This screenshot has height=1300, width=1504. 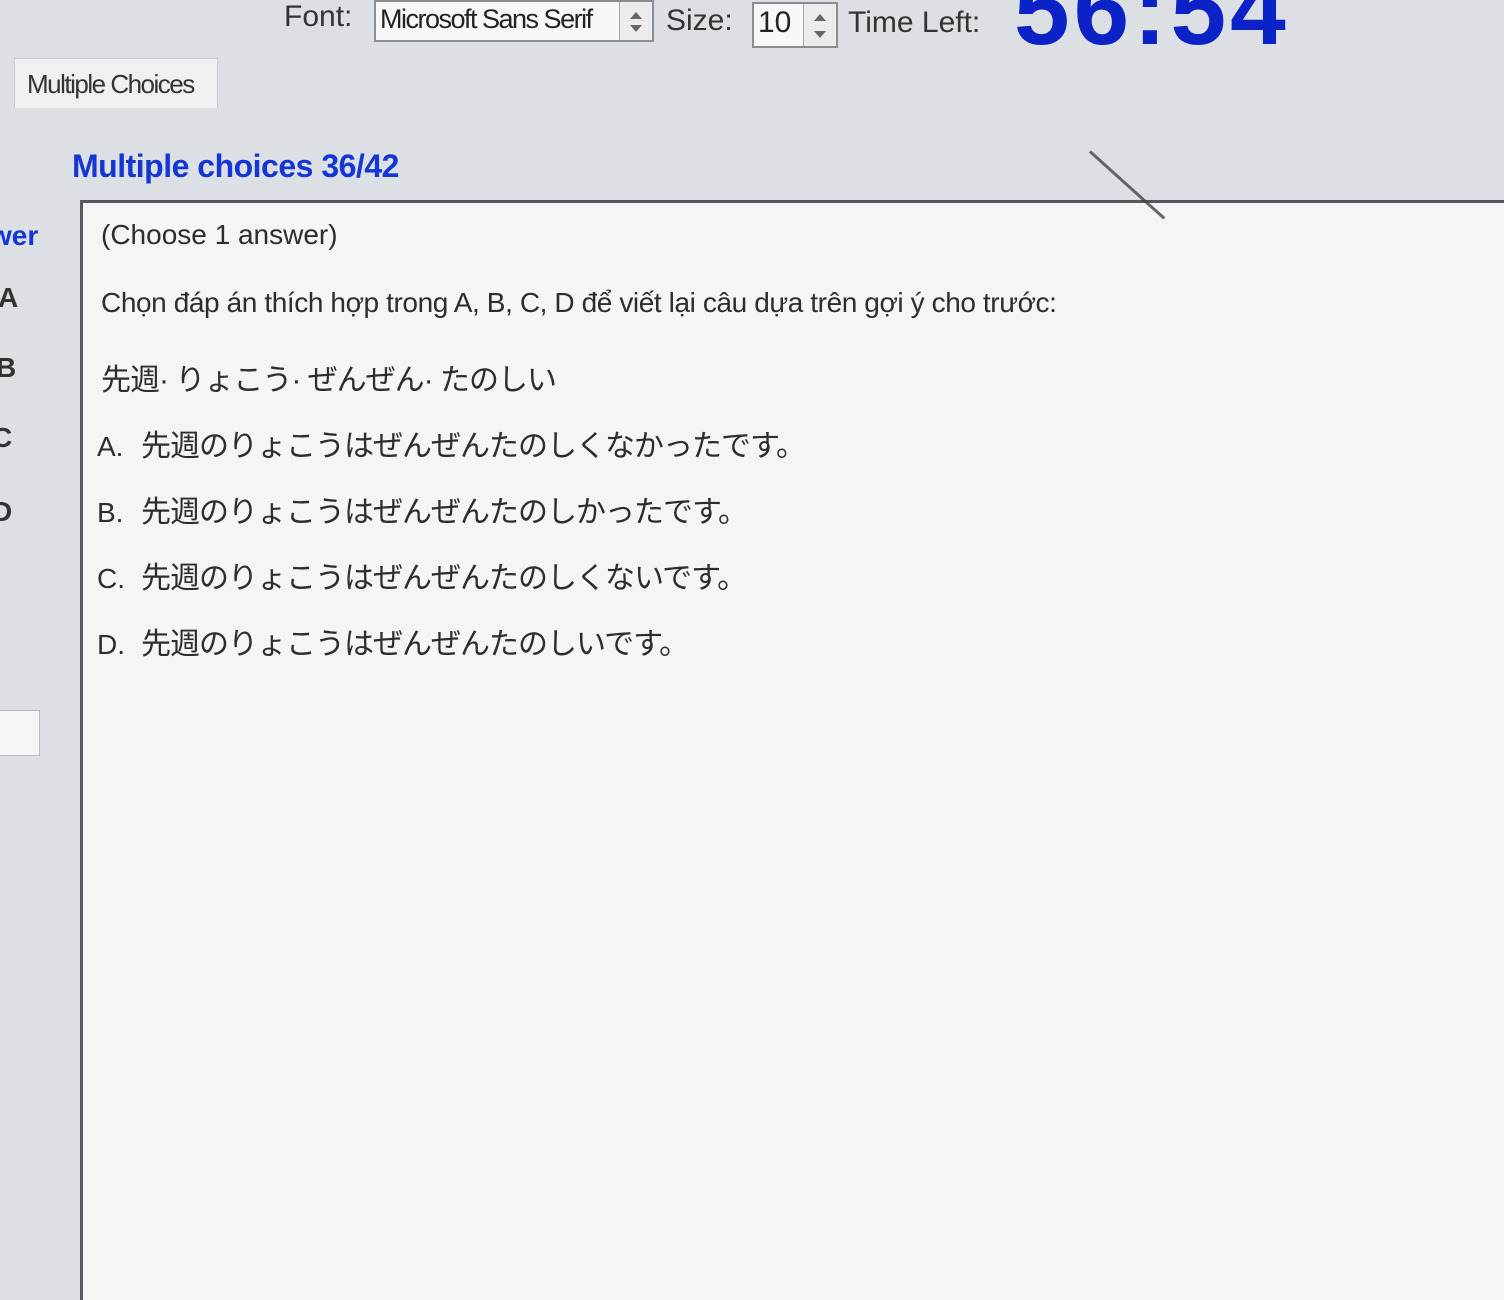 I want to click on answer-label: wer, so click(x=19, y=235).